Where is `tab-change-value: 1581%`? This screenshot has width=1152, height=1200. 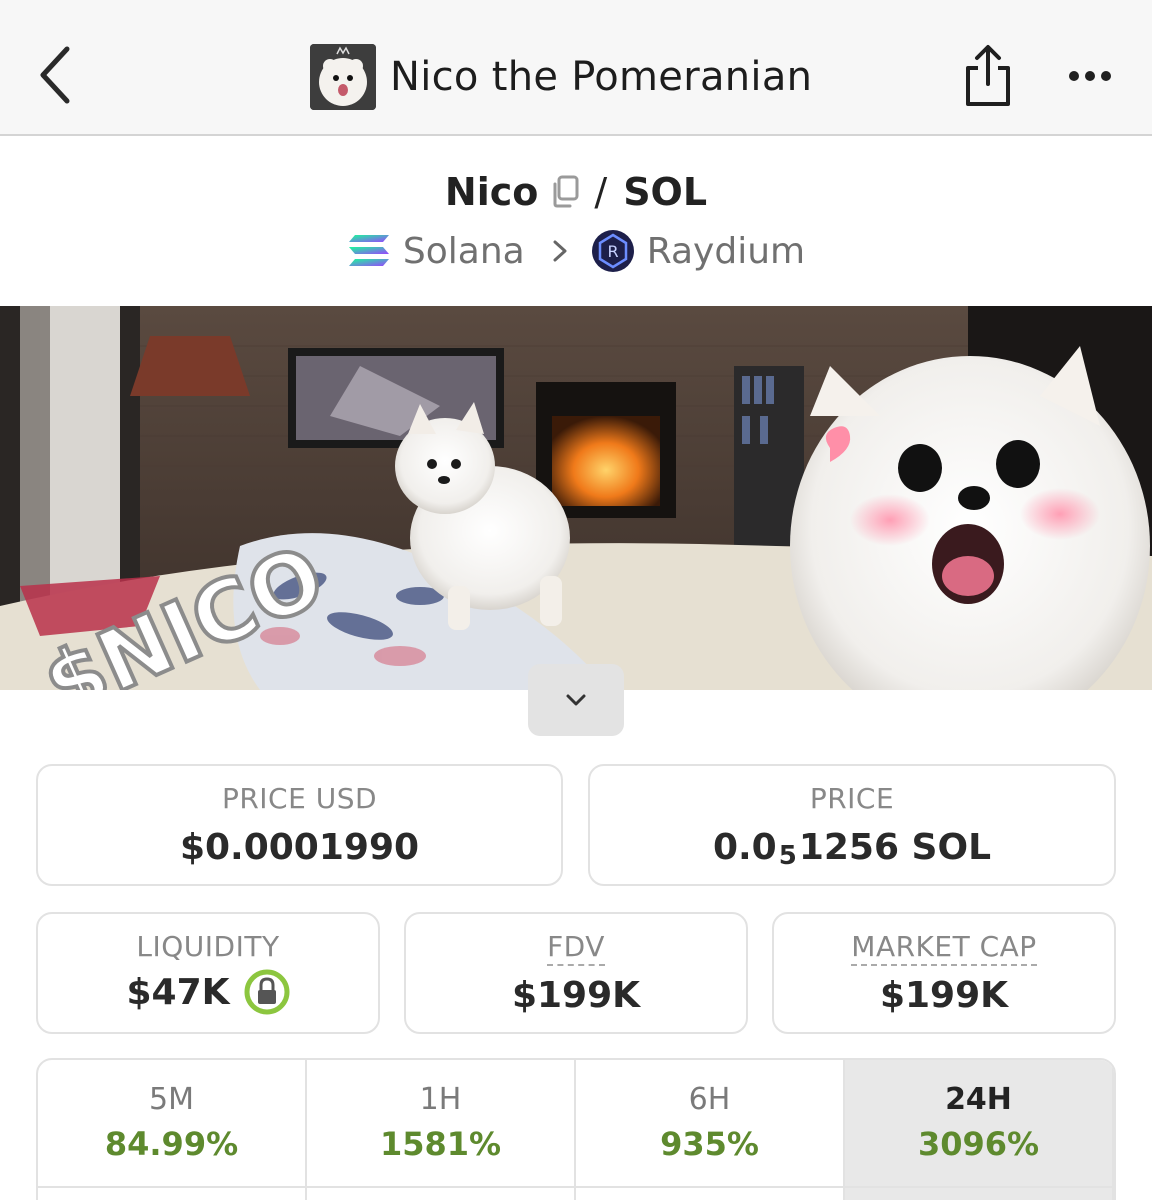
tab-change-value: 1581% is located at coordinates (440, 1144).